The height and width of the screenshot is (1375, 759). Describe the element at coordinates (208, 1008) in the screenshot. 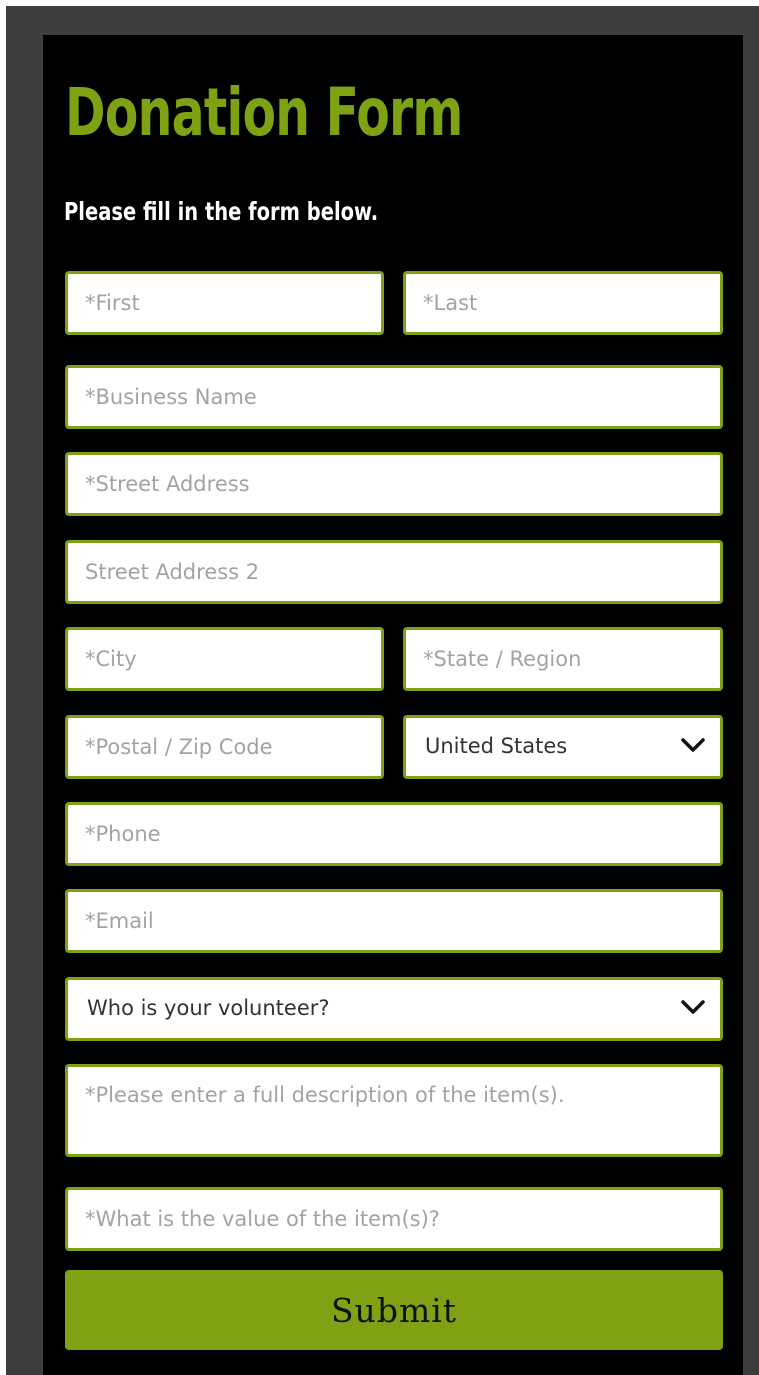

I see `volunteer-select-value: Who is your volunteer?` at that location.